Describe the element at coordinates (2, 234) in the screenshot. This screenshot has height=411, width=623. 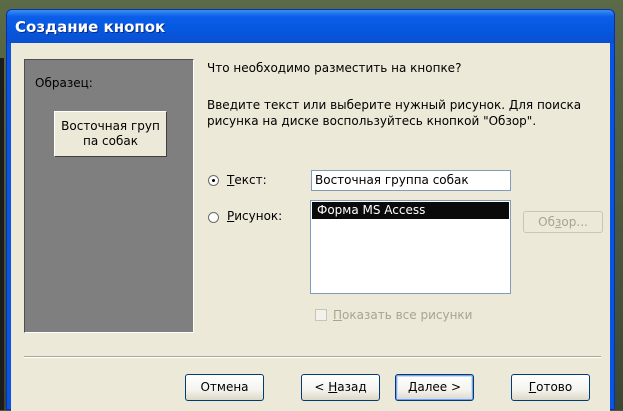
I see `desktop-edge` at that location.